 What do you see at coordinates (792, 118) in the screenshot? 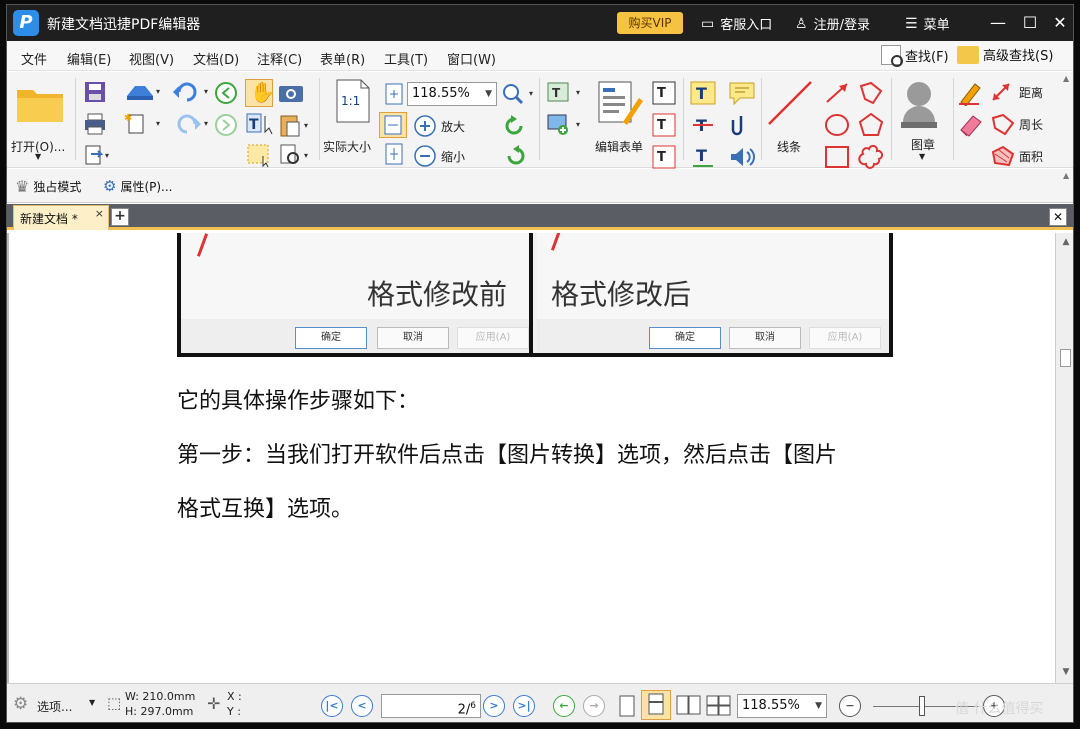
I see `line-tool-button: 线条` at bounding box center [792, 118].